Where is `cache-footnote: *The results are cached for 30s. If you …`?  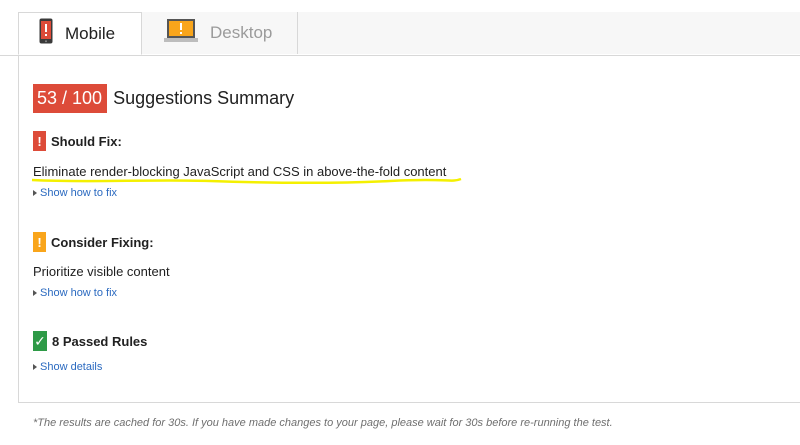
cache-footnote: *The results are cached for 30s. If you … is located at coordinates (323, 423).